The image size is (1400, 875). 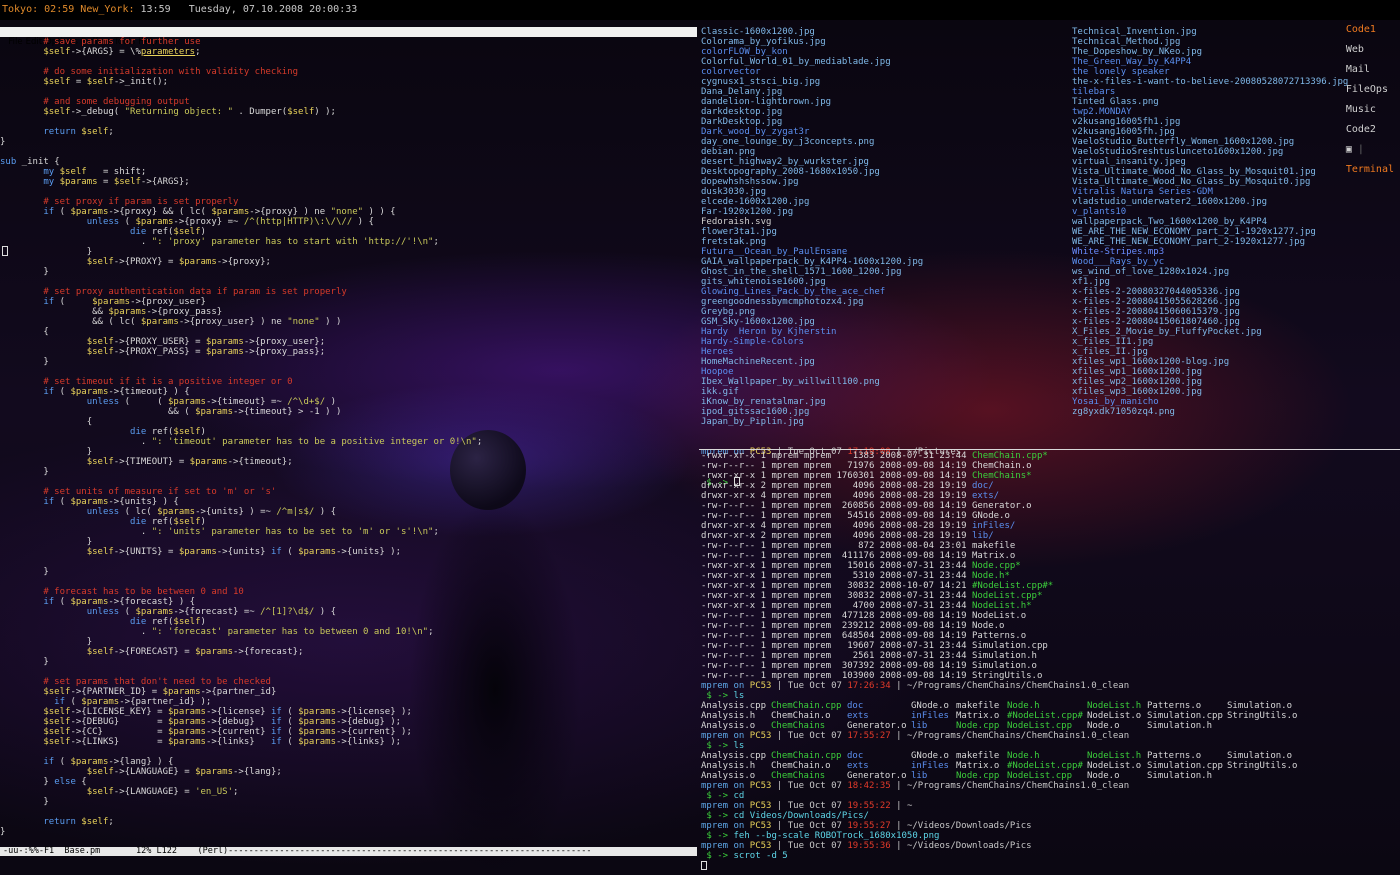 What do you see at coordinates (1002, 476) in the screenshot?
I see `file-name: ChemChains*` at bounding box center [1002, 476].